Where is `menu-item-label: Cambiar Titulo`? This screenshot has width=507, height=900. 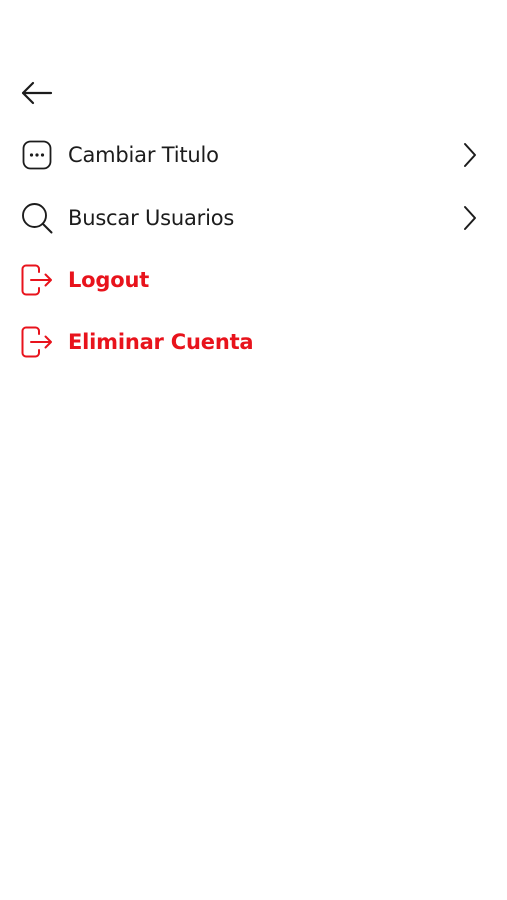
menu-item-label: Cambiar Titulo is located at coordinates (143, 155).